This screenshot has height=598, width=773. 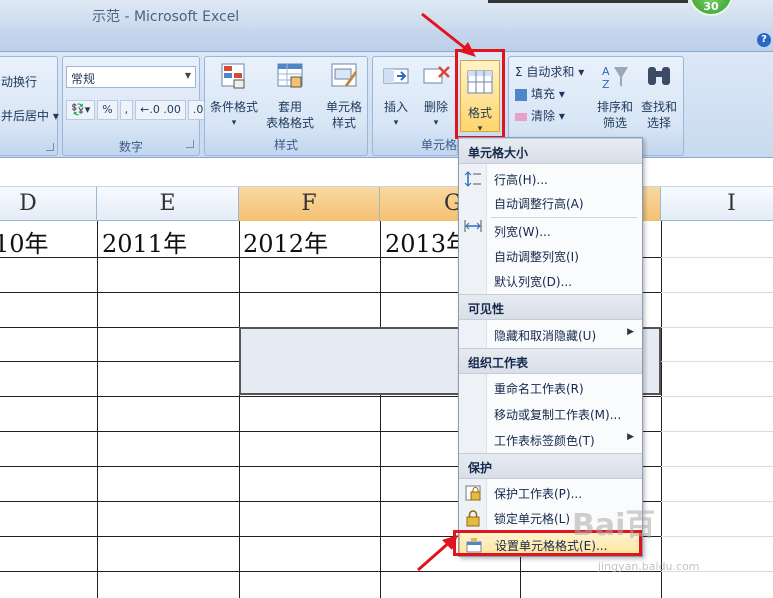 I want to click on column-header-i: I, so click(x=717, y=204).